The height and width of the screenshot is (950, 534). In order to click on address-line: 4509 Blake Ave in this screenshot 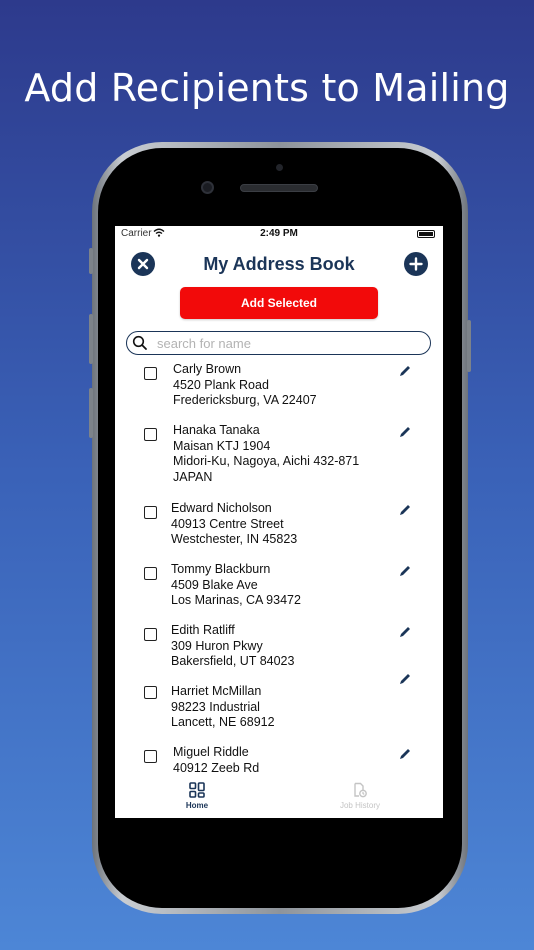, I will do `click(214, 584)`.